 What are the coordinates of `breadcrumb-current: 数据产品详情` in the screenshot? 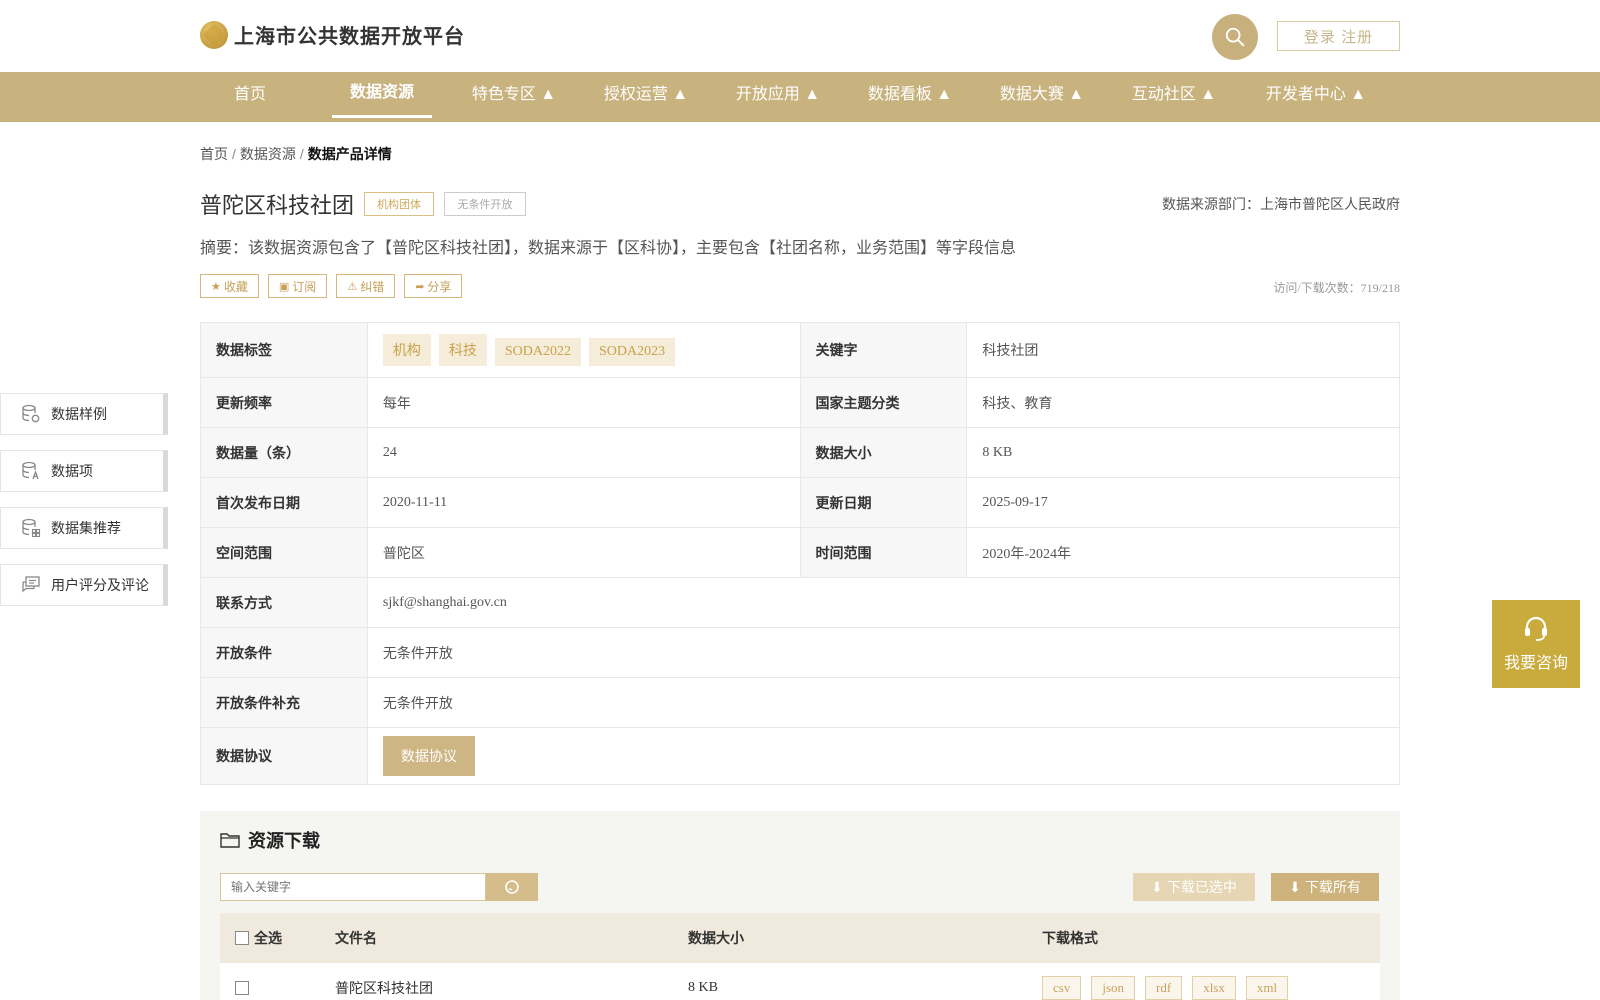 It's located at (349, 154).